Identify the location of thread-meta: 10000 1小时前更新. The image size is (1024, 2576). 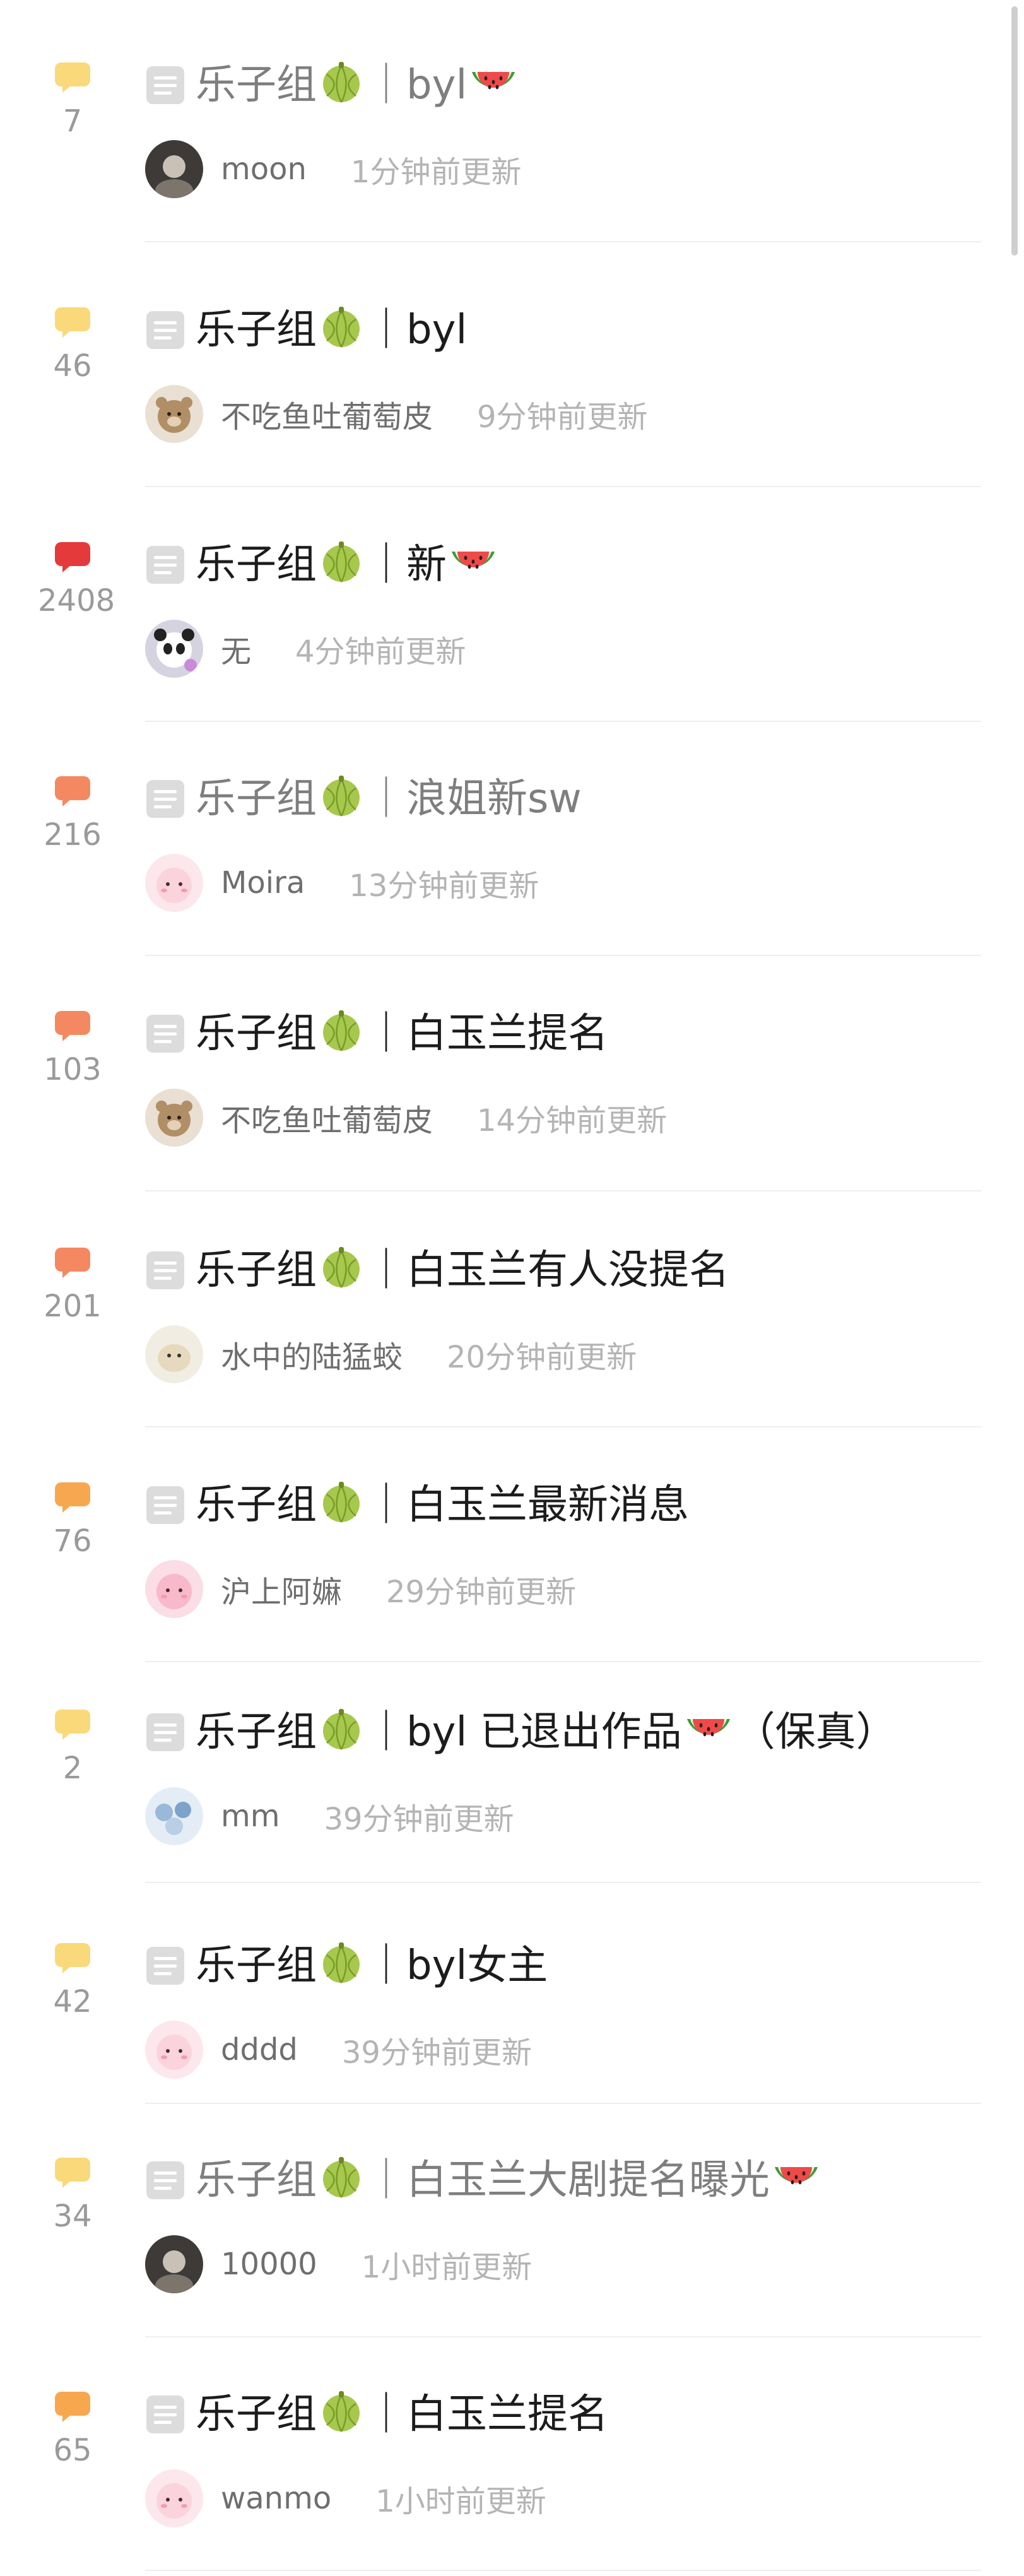
(338, 2264).